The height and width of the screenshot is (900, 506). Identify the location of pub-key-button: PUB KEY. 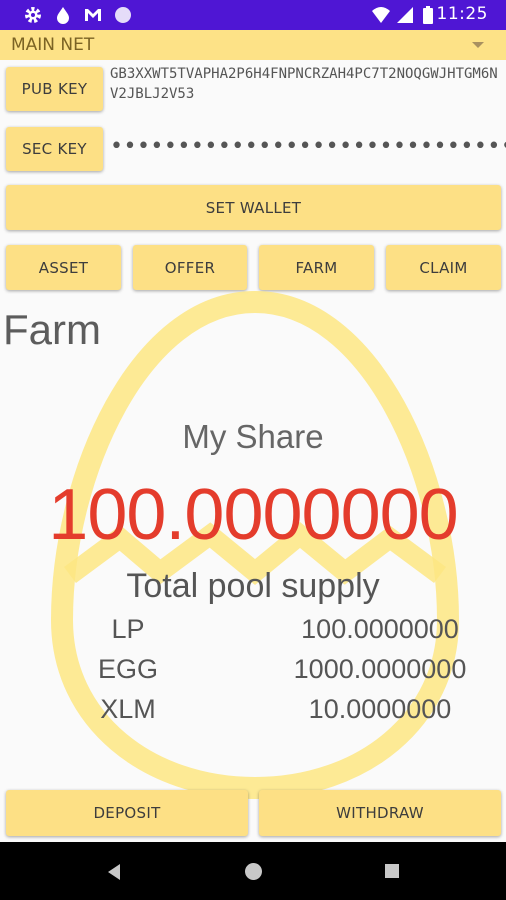
(54, 89).